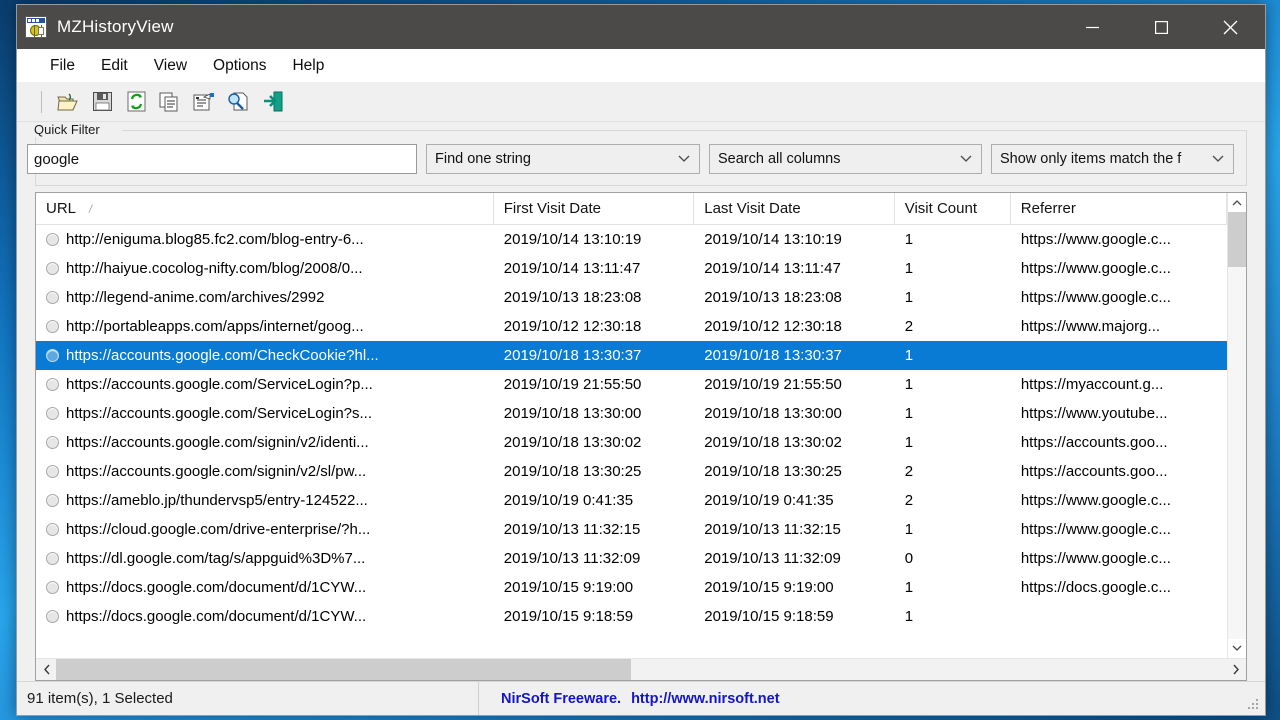 The height and width of the screenshot is (720, 1280). Describe the element at coordinates (561, 698) in the screenshot. I see `nirsoft-label: NirSoft Freeware.` at that location.